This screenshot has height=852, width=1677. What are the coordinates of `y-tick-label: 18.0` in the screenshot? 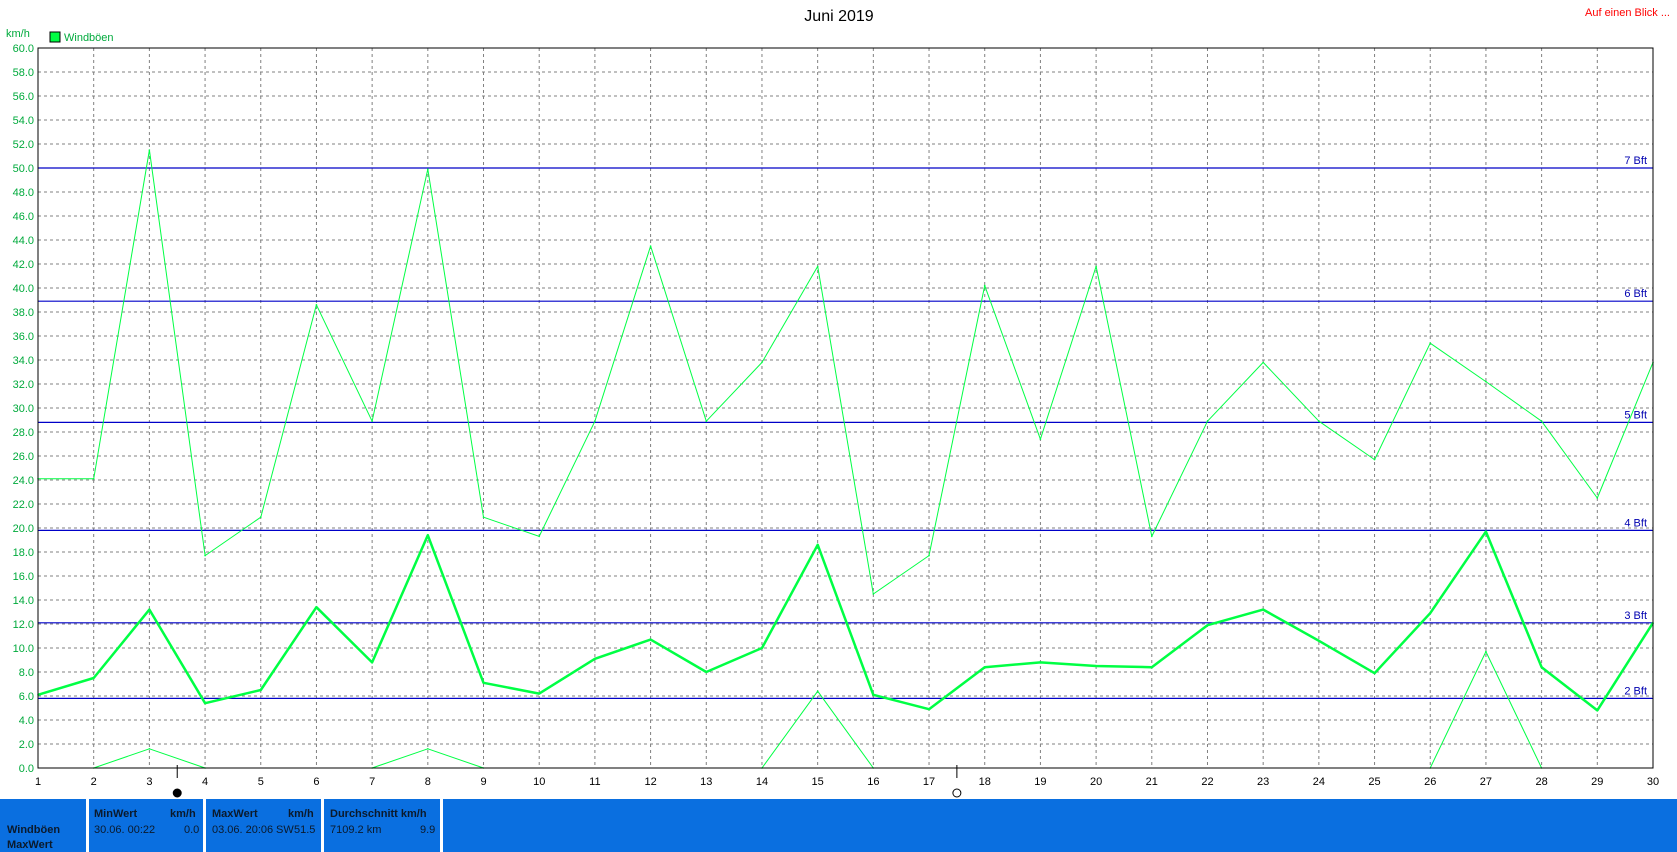 It's located at (23, 553).